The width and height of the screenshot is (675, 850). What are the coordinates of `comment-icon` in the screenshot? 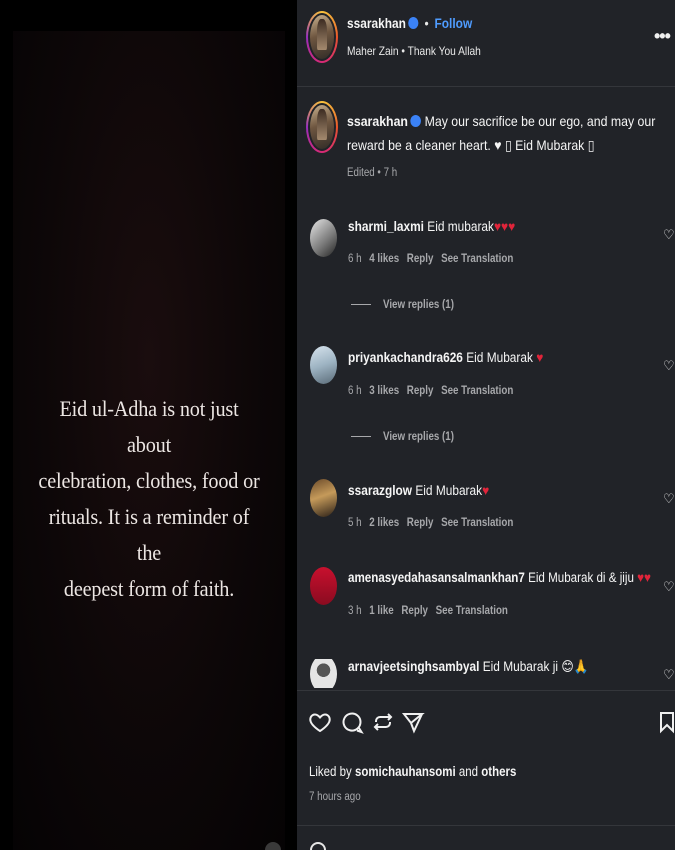 It's located at (352, 722).